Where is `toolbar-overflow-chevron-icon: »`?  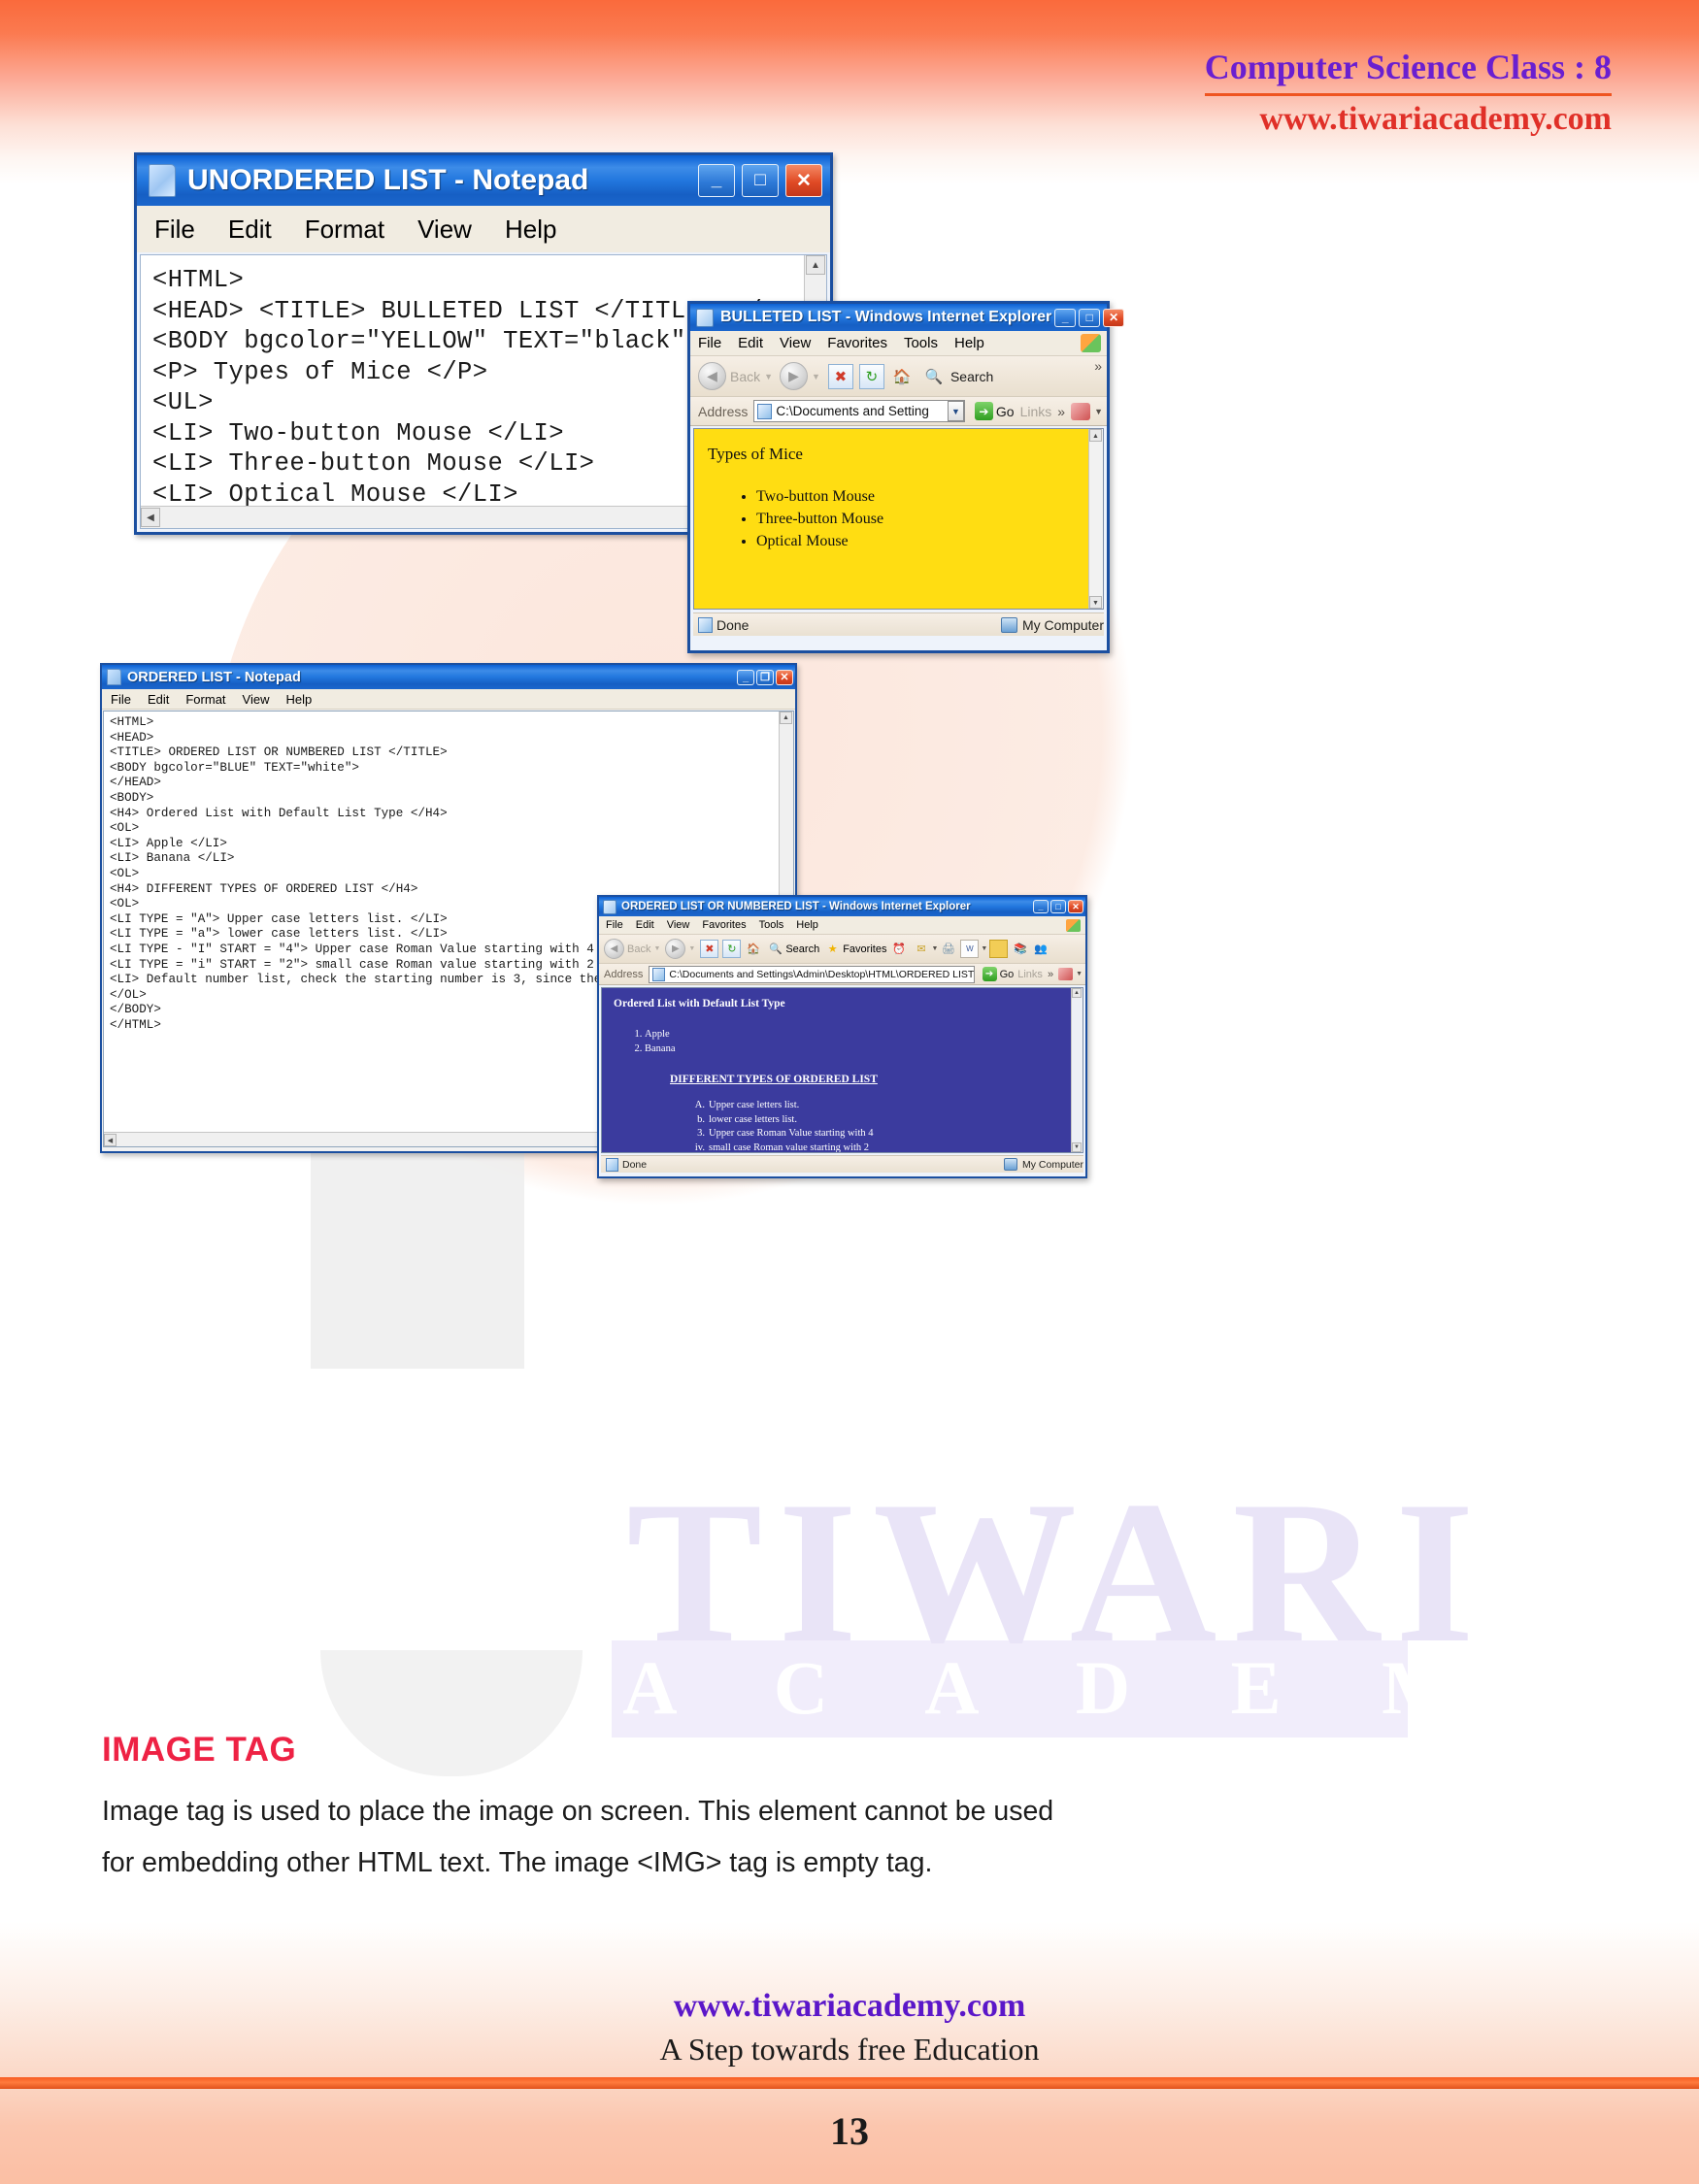
toolbar-overflow-chevron-icon: » is located at coordinates (1098, 366).